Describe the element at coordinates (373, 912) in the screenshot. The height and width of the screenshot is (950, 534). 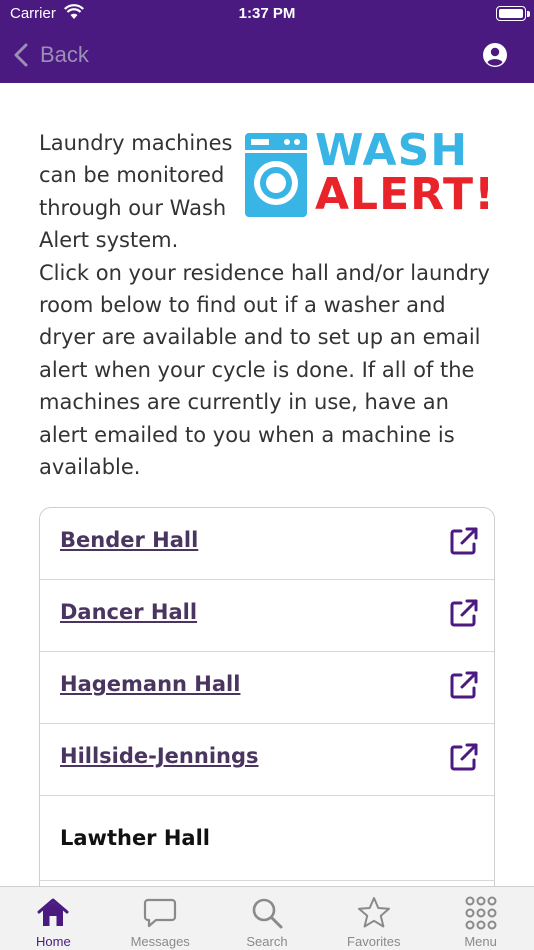
I see `star-icon` at that location.